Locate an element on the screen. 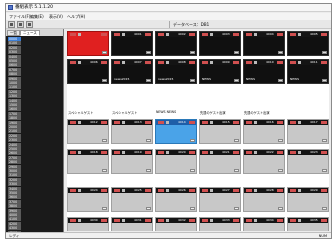  time-list-item: 2900 is located at coordinates (14, 166).